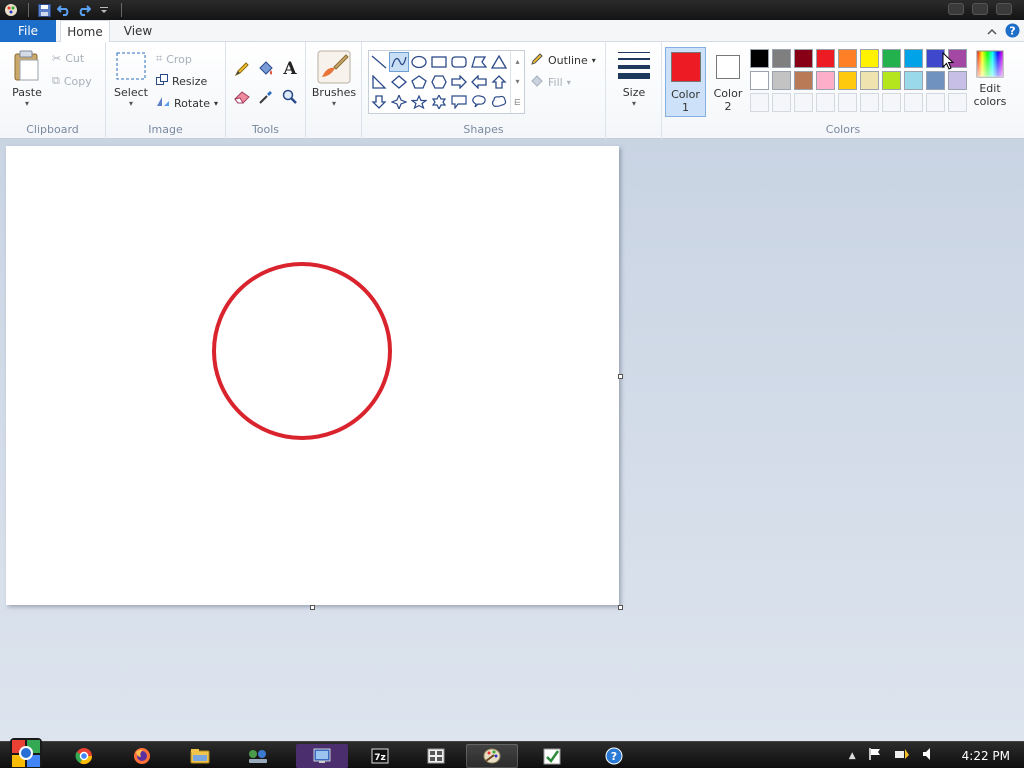 Image resolution: width=1024 pixels, height=768 pixels. Describe the element at coordinates (44, 10) in the screenshot. I see `save-icon` at that location.